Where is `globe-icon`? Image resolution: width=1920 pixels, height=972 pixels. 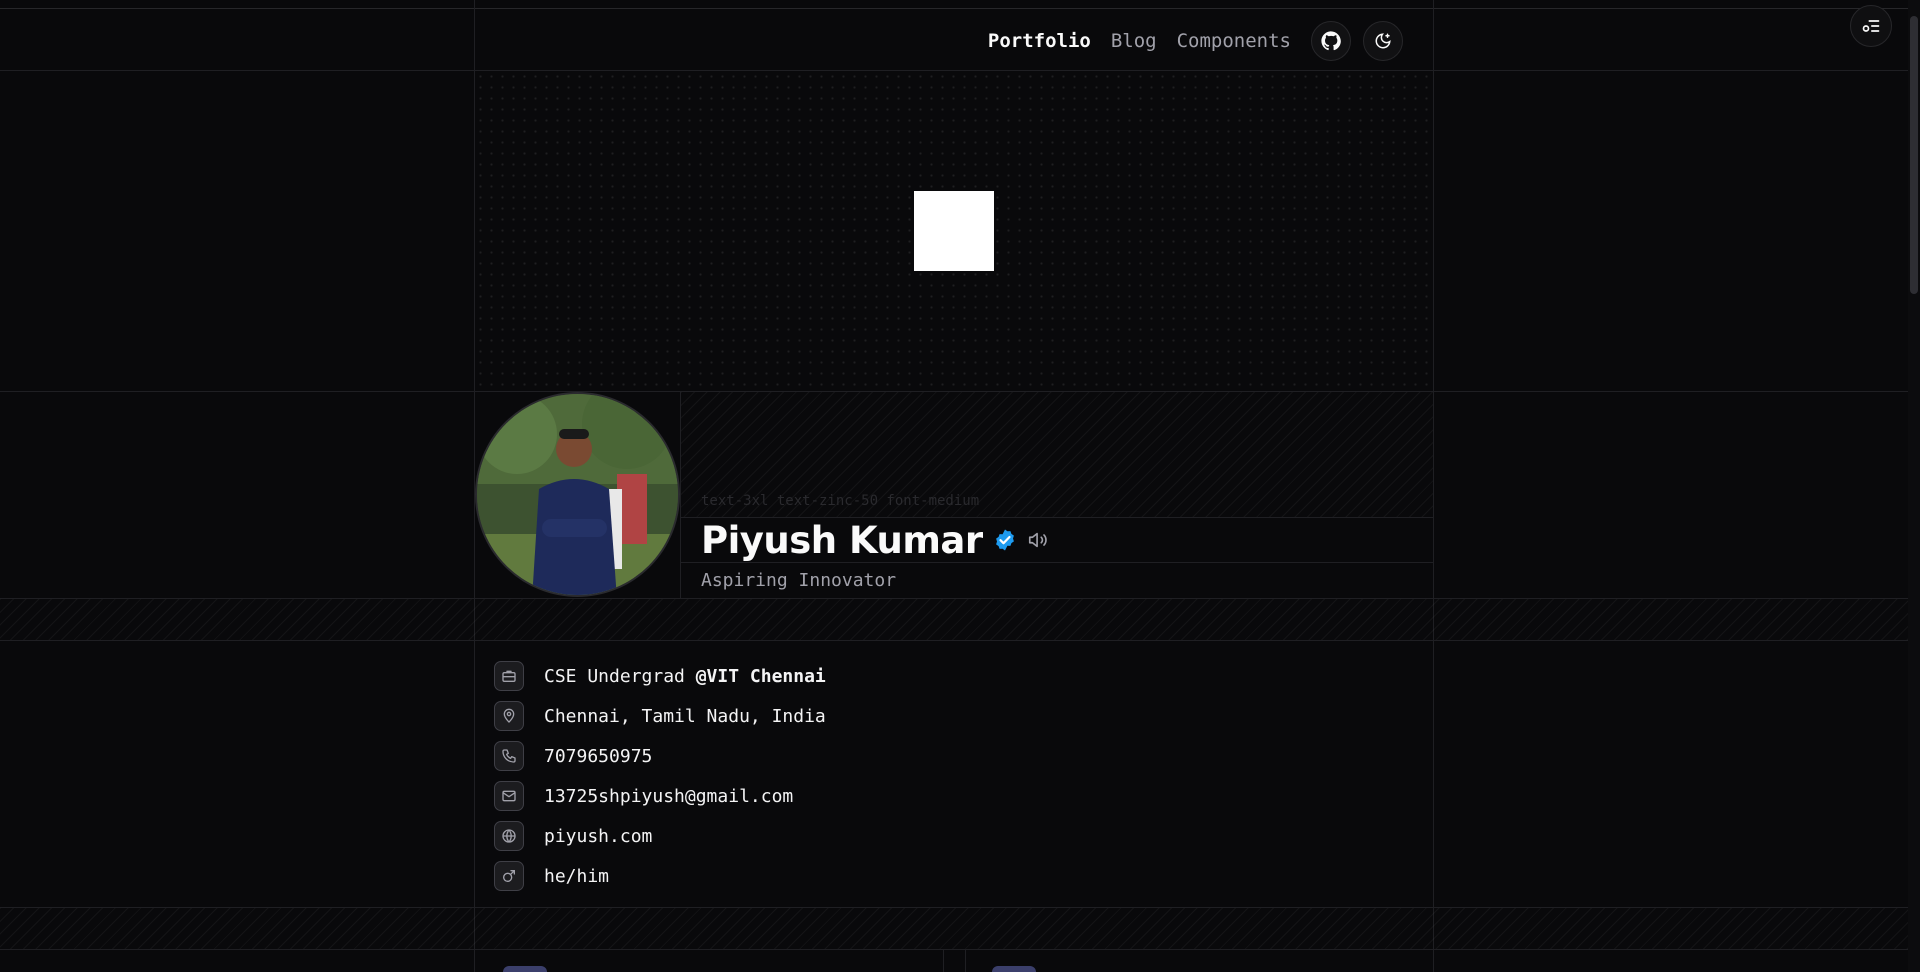 globe-icon is located at coordinates (509, 836).